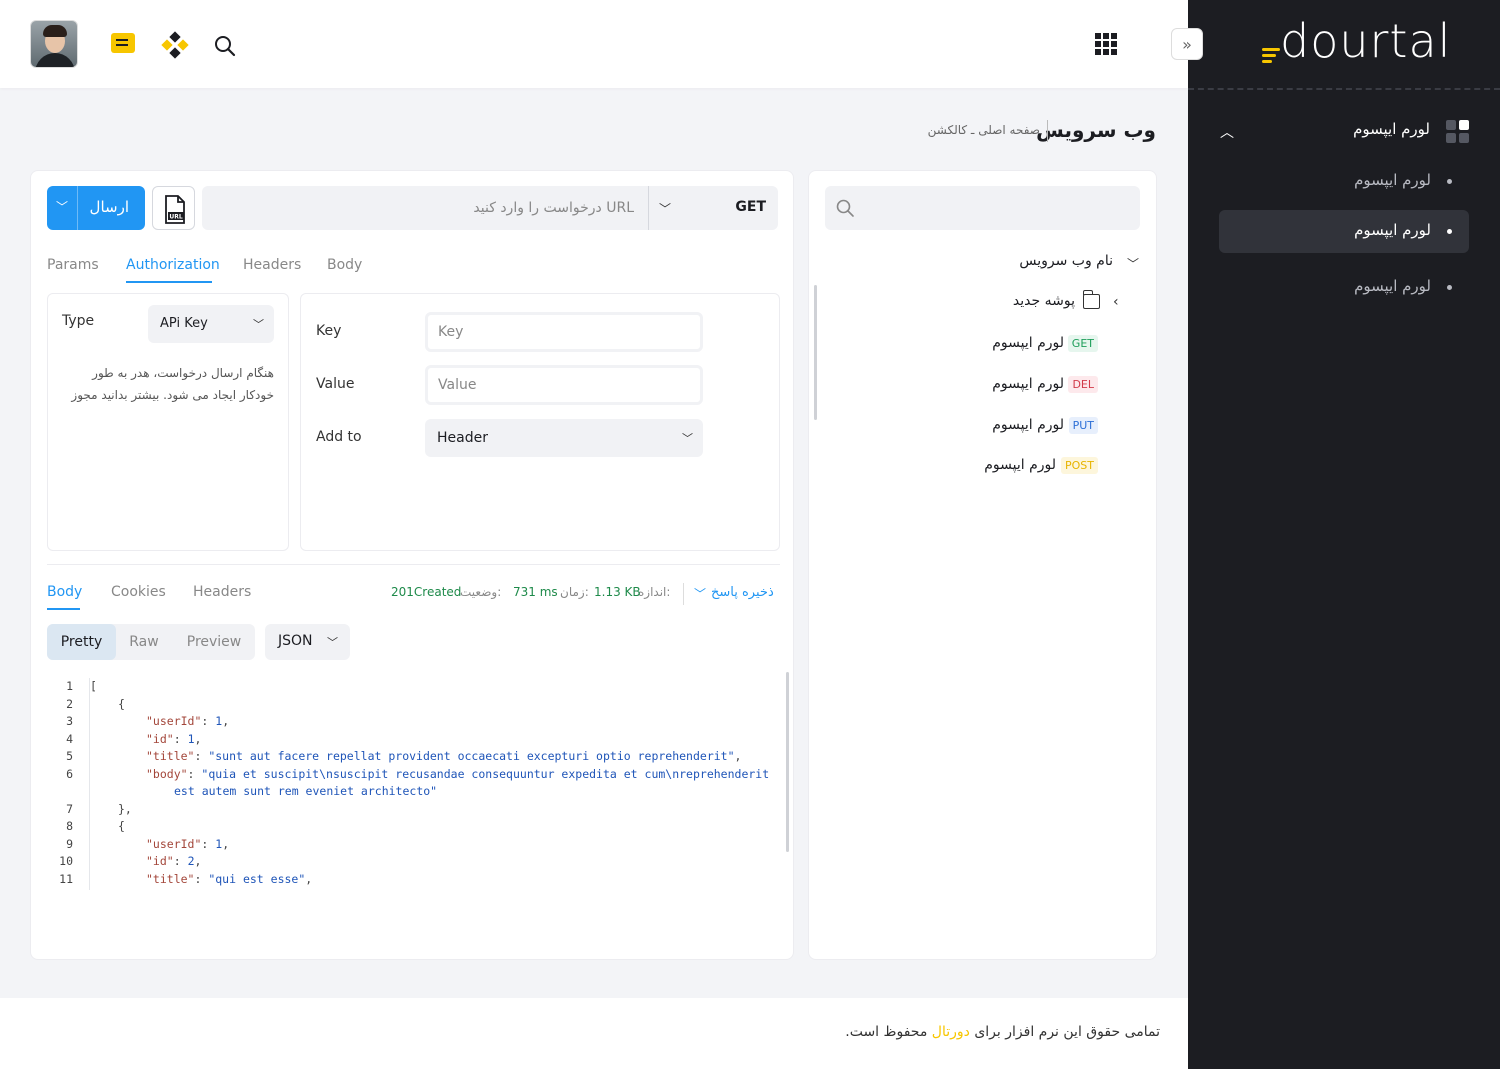 The image size is (1500, 1069). What do you see at coordinates (66, 878) in the screenshot?
I see `line-number: 11` at bounding box center [66, 878].